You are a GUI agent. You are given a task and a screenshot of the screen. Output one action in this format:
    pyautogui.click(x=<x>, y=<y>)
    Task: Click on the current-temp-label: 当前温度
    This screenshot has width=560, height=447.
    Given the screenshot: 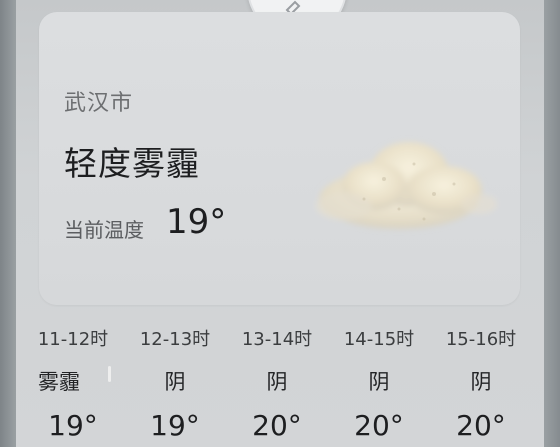 What is the action you would take?
    pyautogui.click(x=104, y=230)
    